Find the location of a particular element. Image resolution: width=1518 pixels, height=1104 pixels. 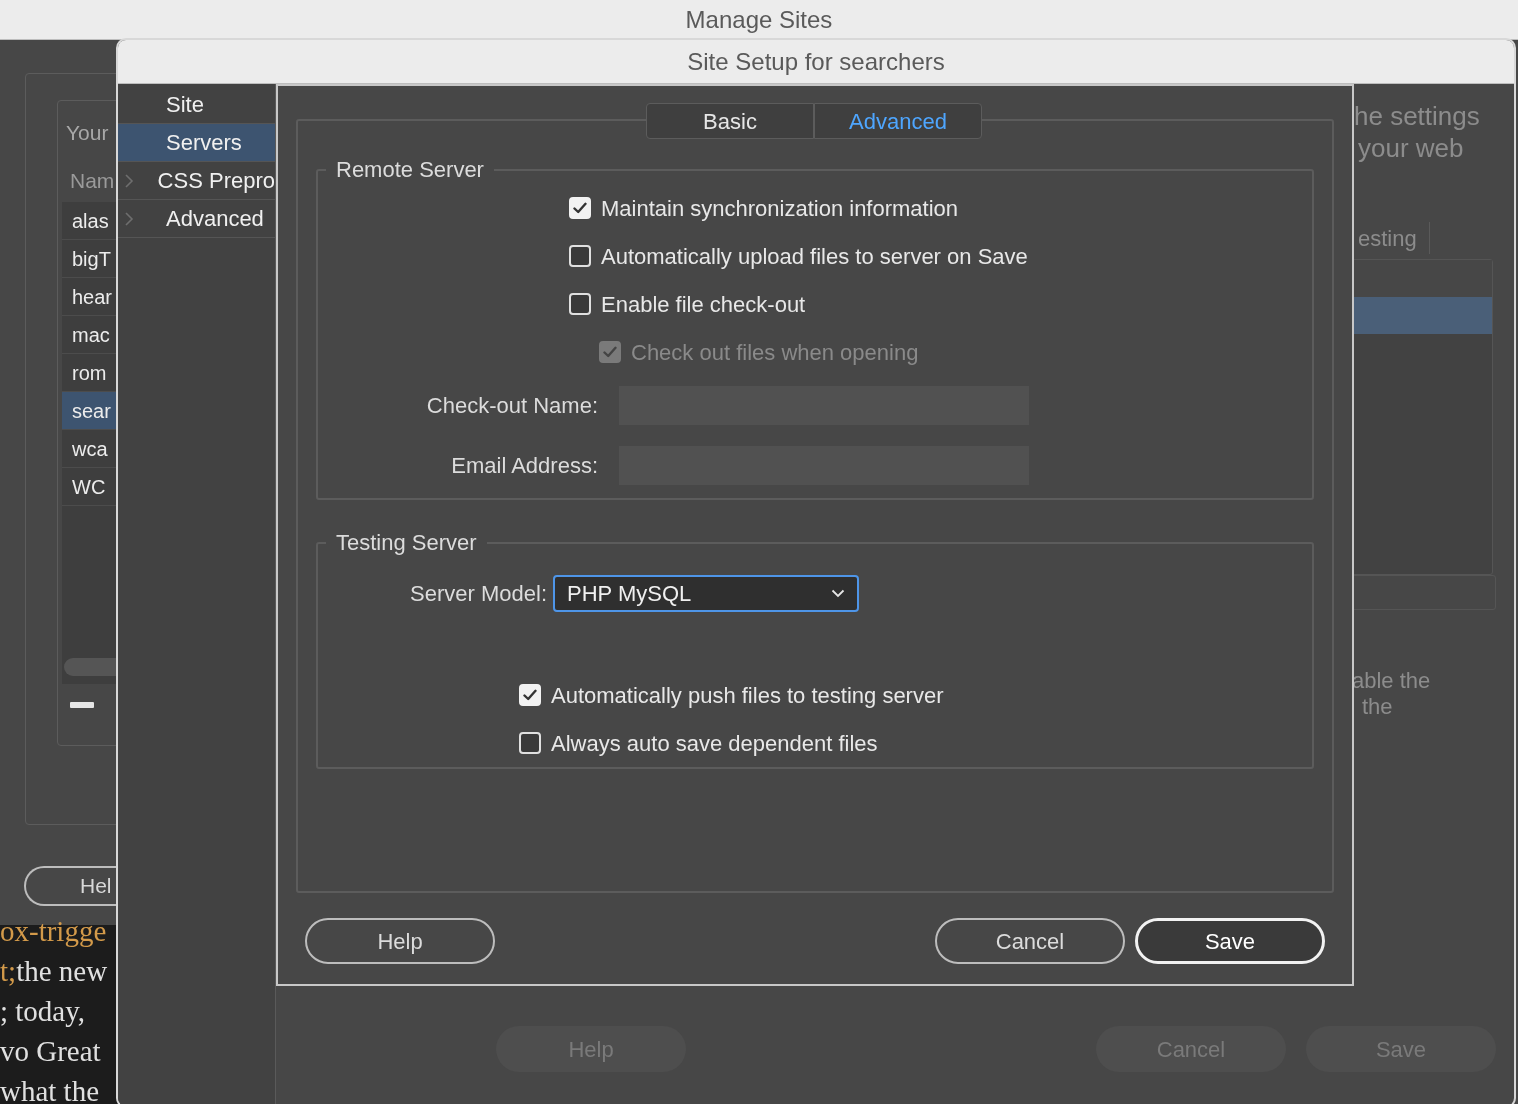

field-label: Email Address: is located at coordinates (524, 466).